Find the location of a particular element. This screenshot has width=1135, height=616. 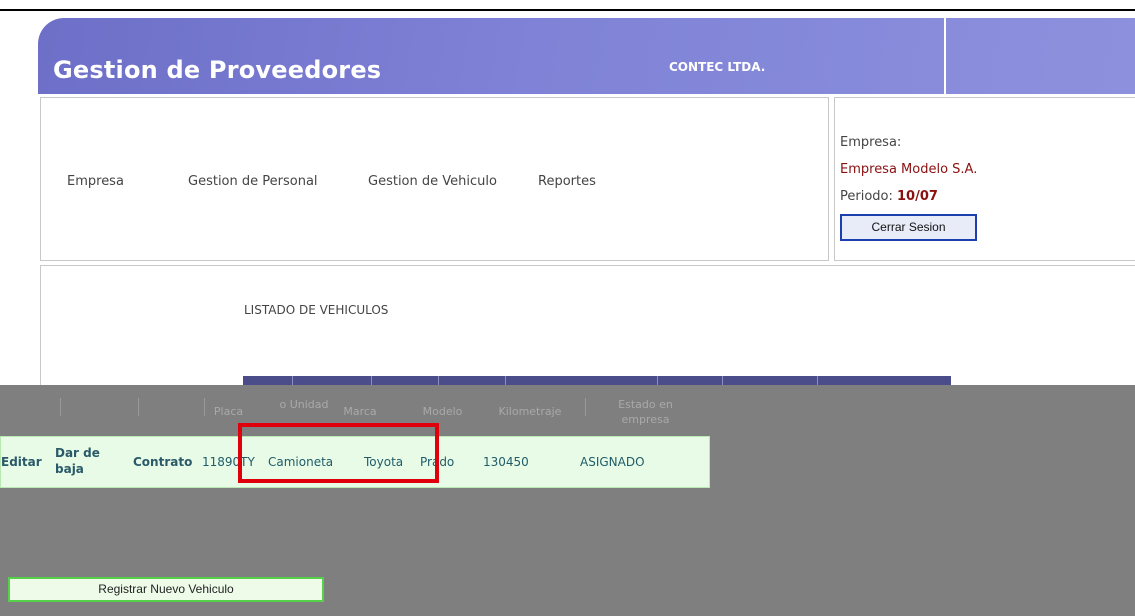

nav-item-gestion-vehiculo: Gestion de Vehiculo is located at coordinates (432, 181).